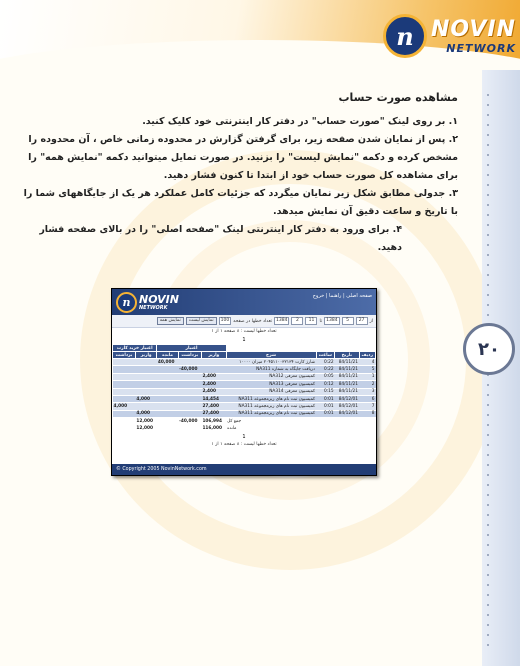  Describe the element at coordinates (367, 406) in the screenshot. I see `table-cell-n: 7` at that location.